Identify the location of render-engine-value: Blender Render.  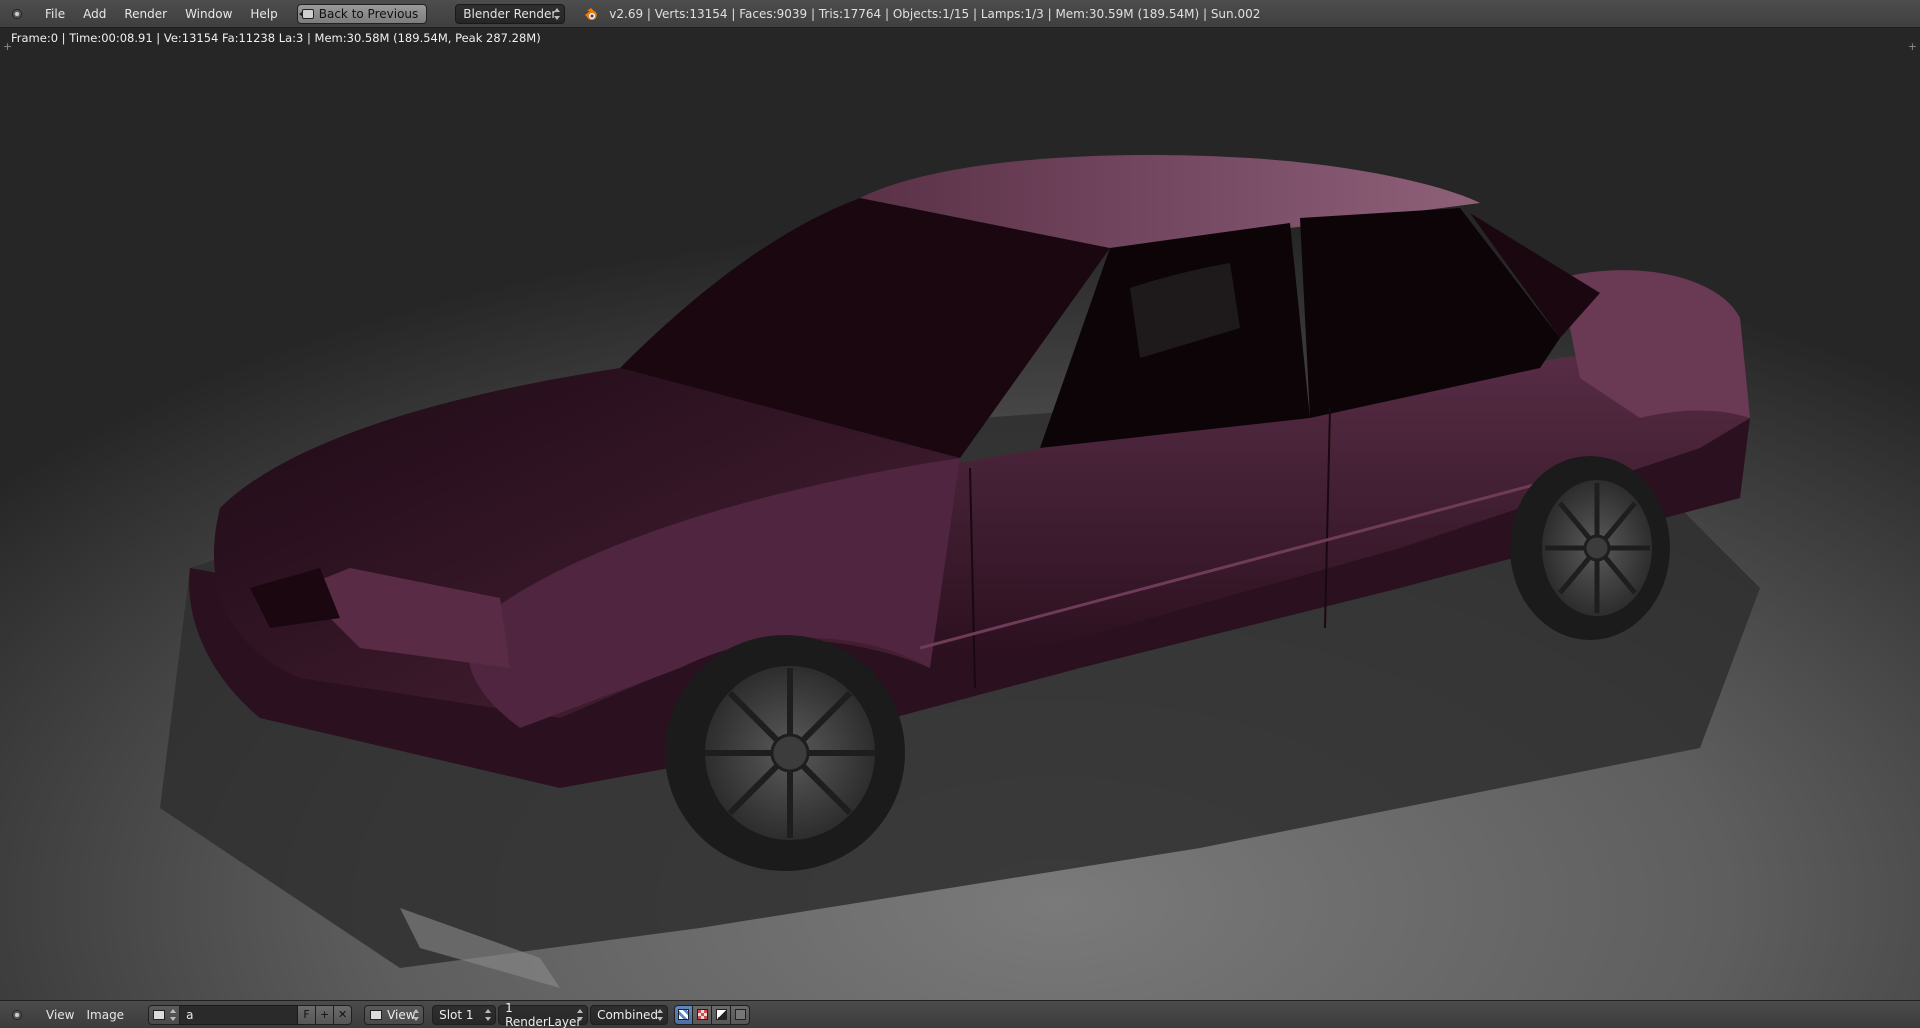
(510, 13).